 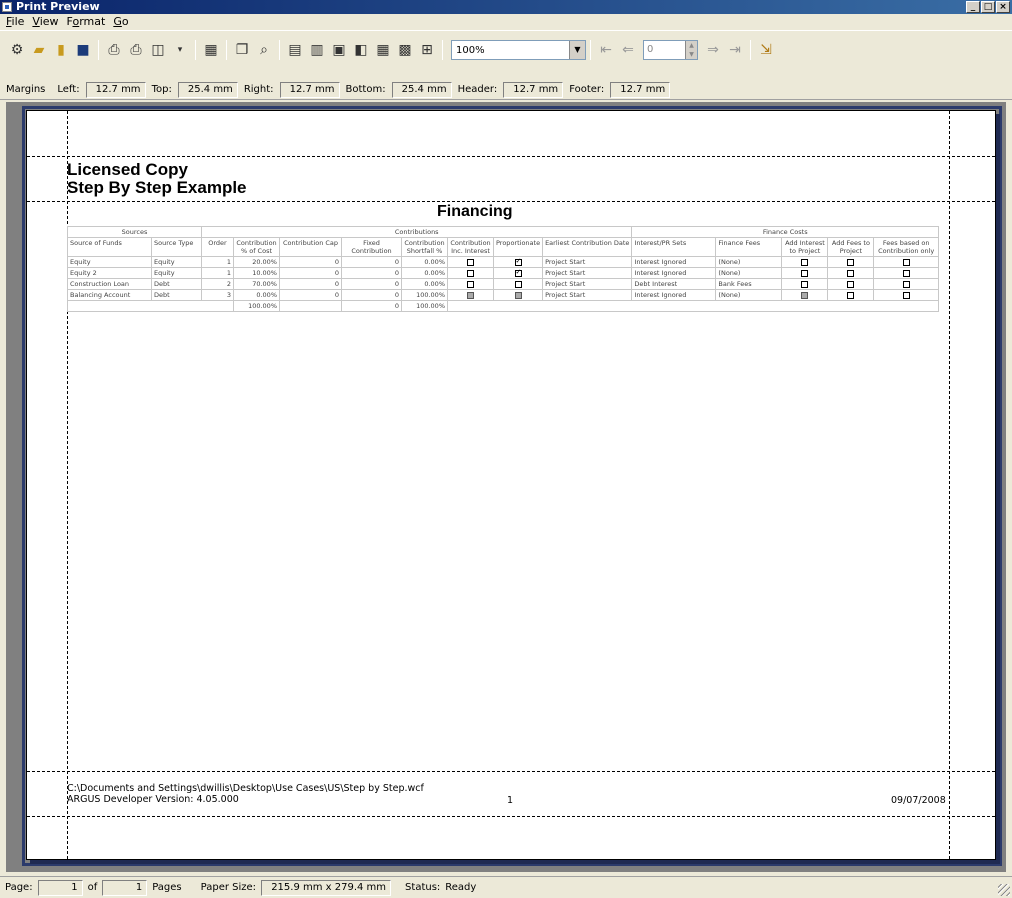 What do you see at coordinates (39, 50) in the screenshot?
I see `open-icon: ▰` at bounding box center [39, 50].